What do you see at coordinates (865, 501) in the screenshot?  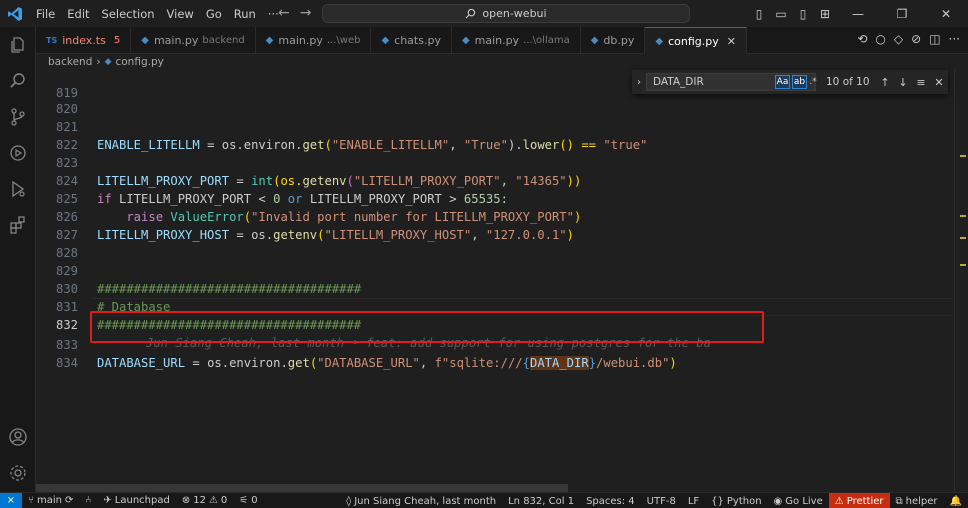 I see `prettier-label: Prettier` at bounding box center [865, 501].